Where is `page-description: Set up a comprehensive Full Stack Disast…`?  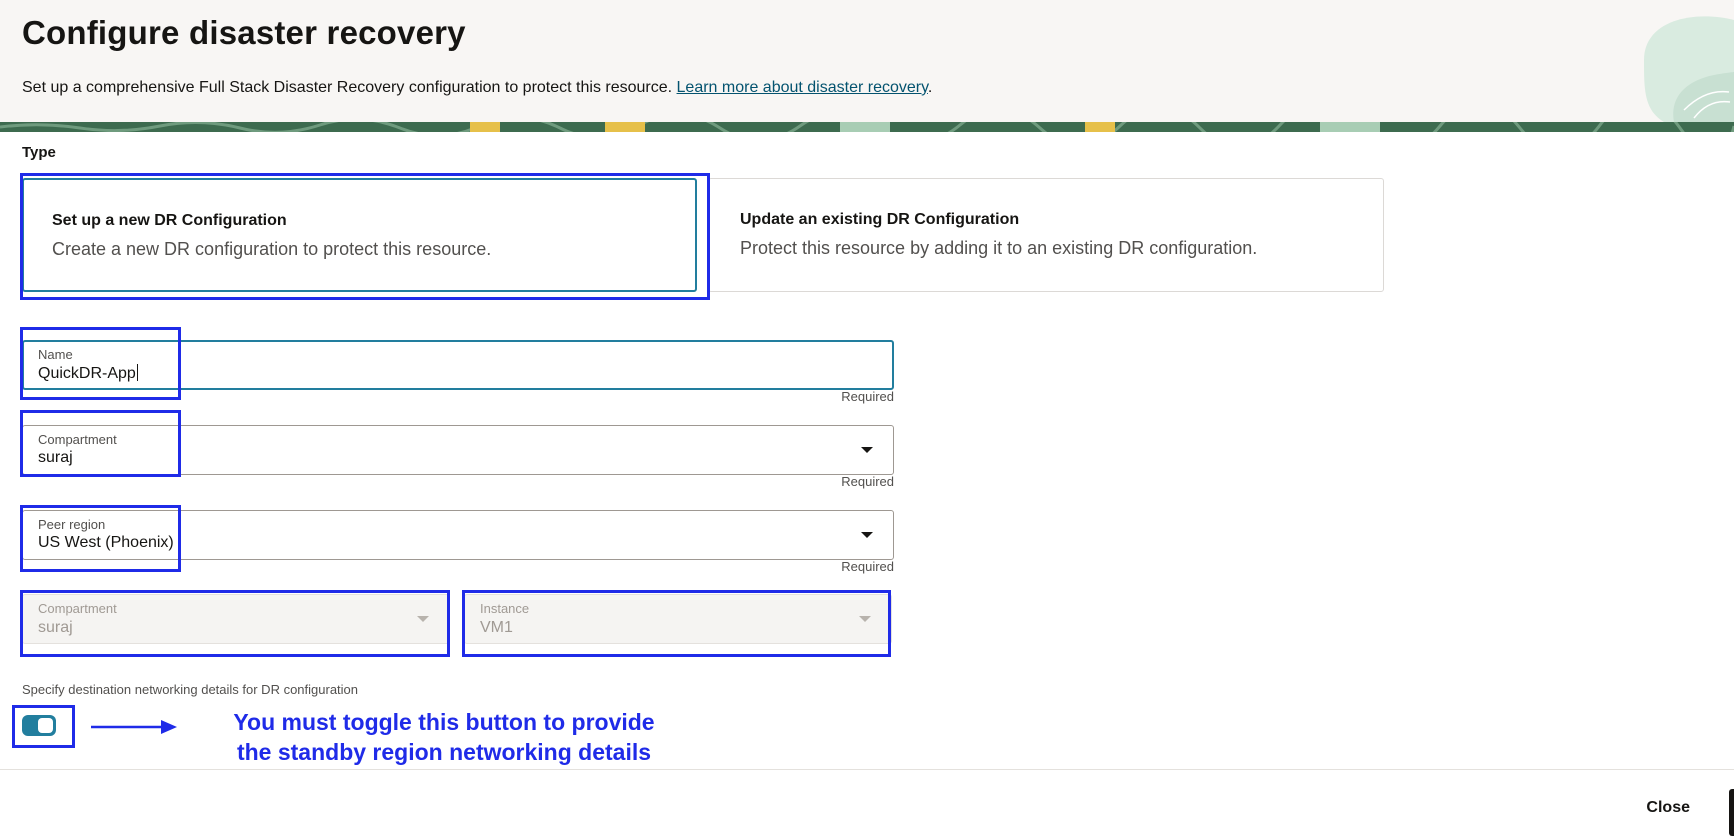
page-description: Set up a comprehensive Full Stack Disast… is located at coordinates (477, 88).